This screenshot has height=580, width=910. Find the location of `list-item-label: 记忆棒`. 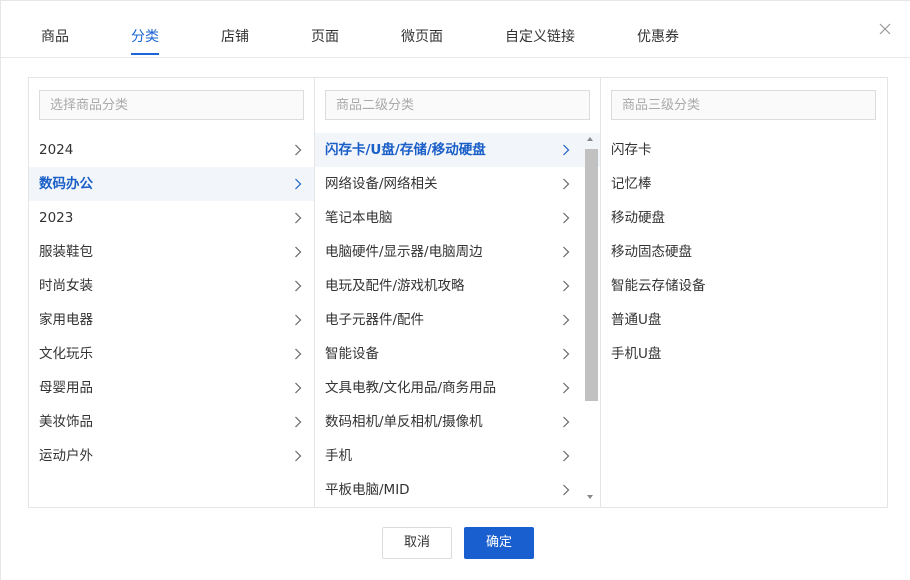

list-item-label: 记忆棒 is located at coordinates (631, 184).